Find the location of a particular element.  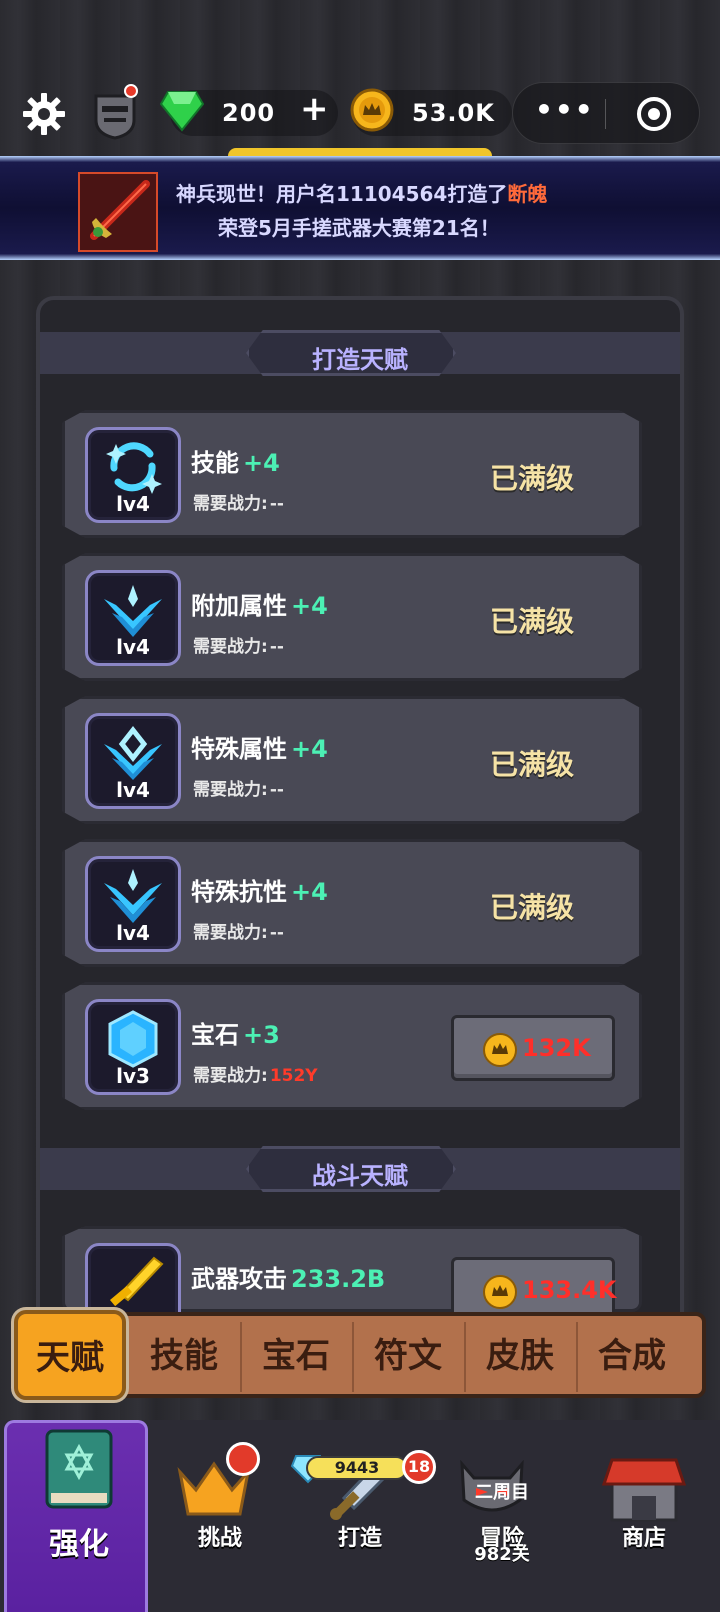

banner-line-1: 神兵现世！用户名11104564打造了断魄 is located at coordinates (436, 194).